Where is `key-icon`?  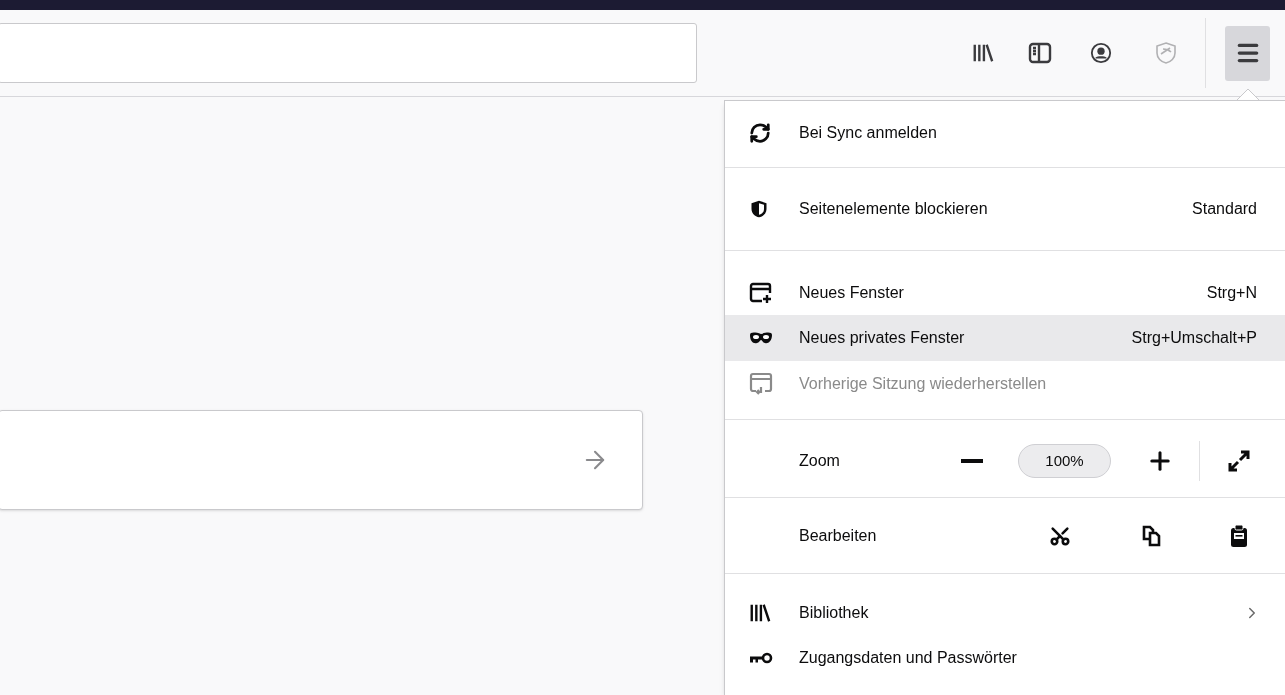 key-icon is located at coordinates (761, 658).